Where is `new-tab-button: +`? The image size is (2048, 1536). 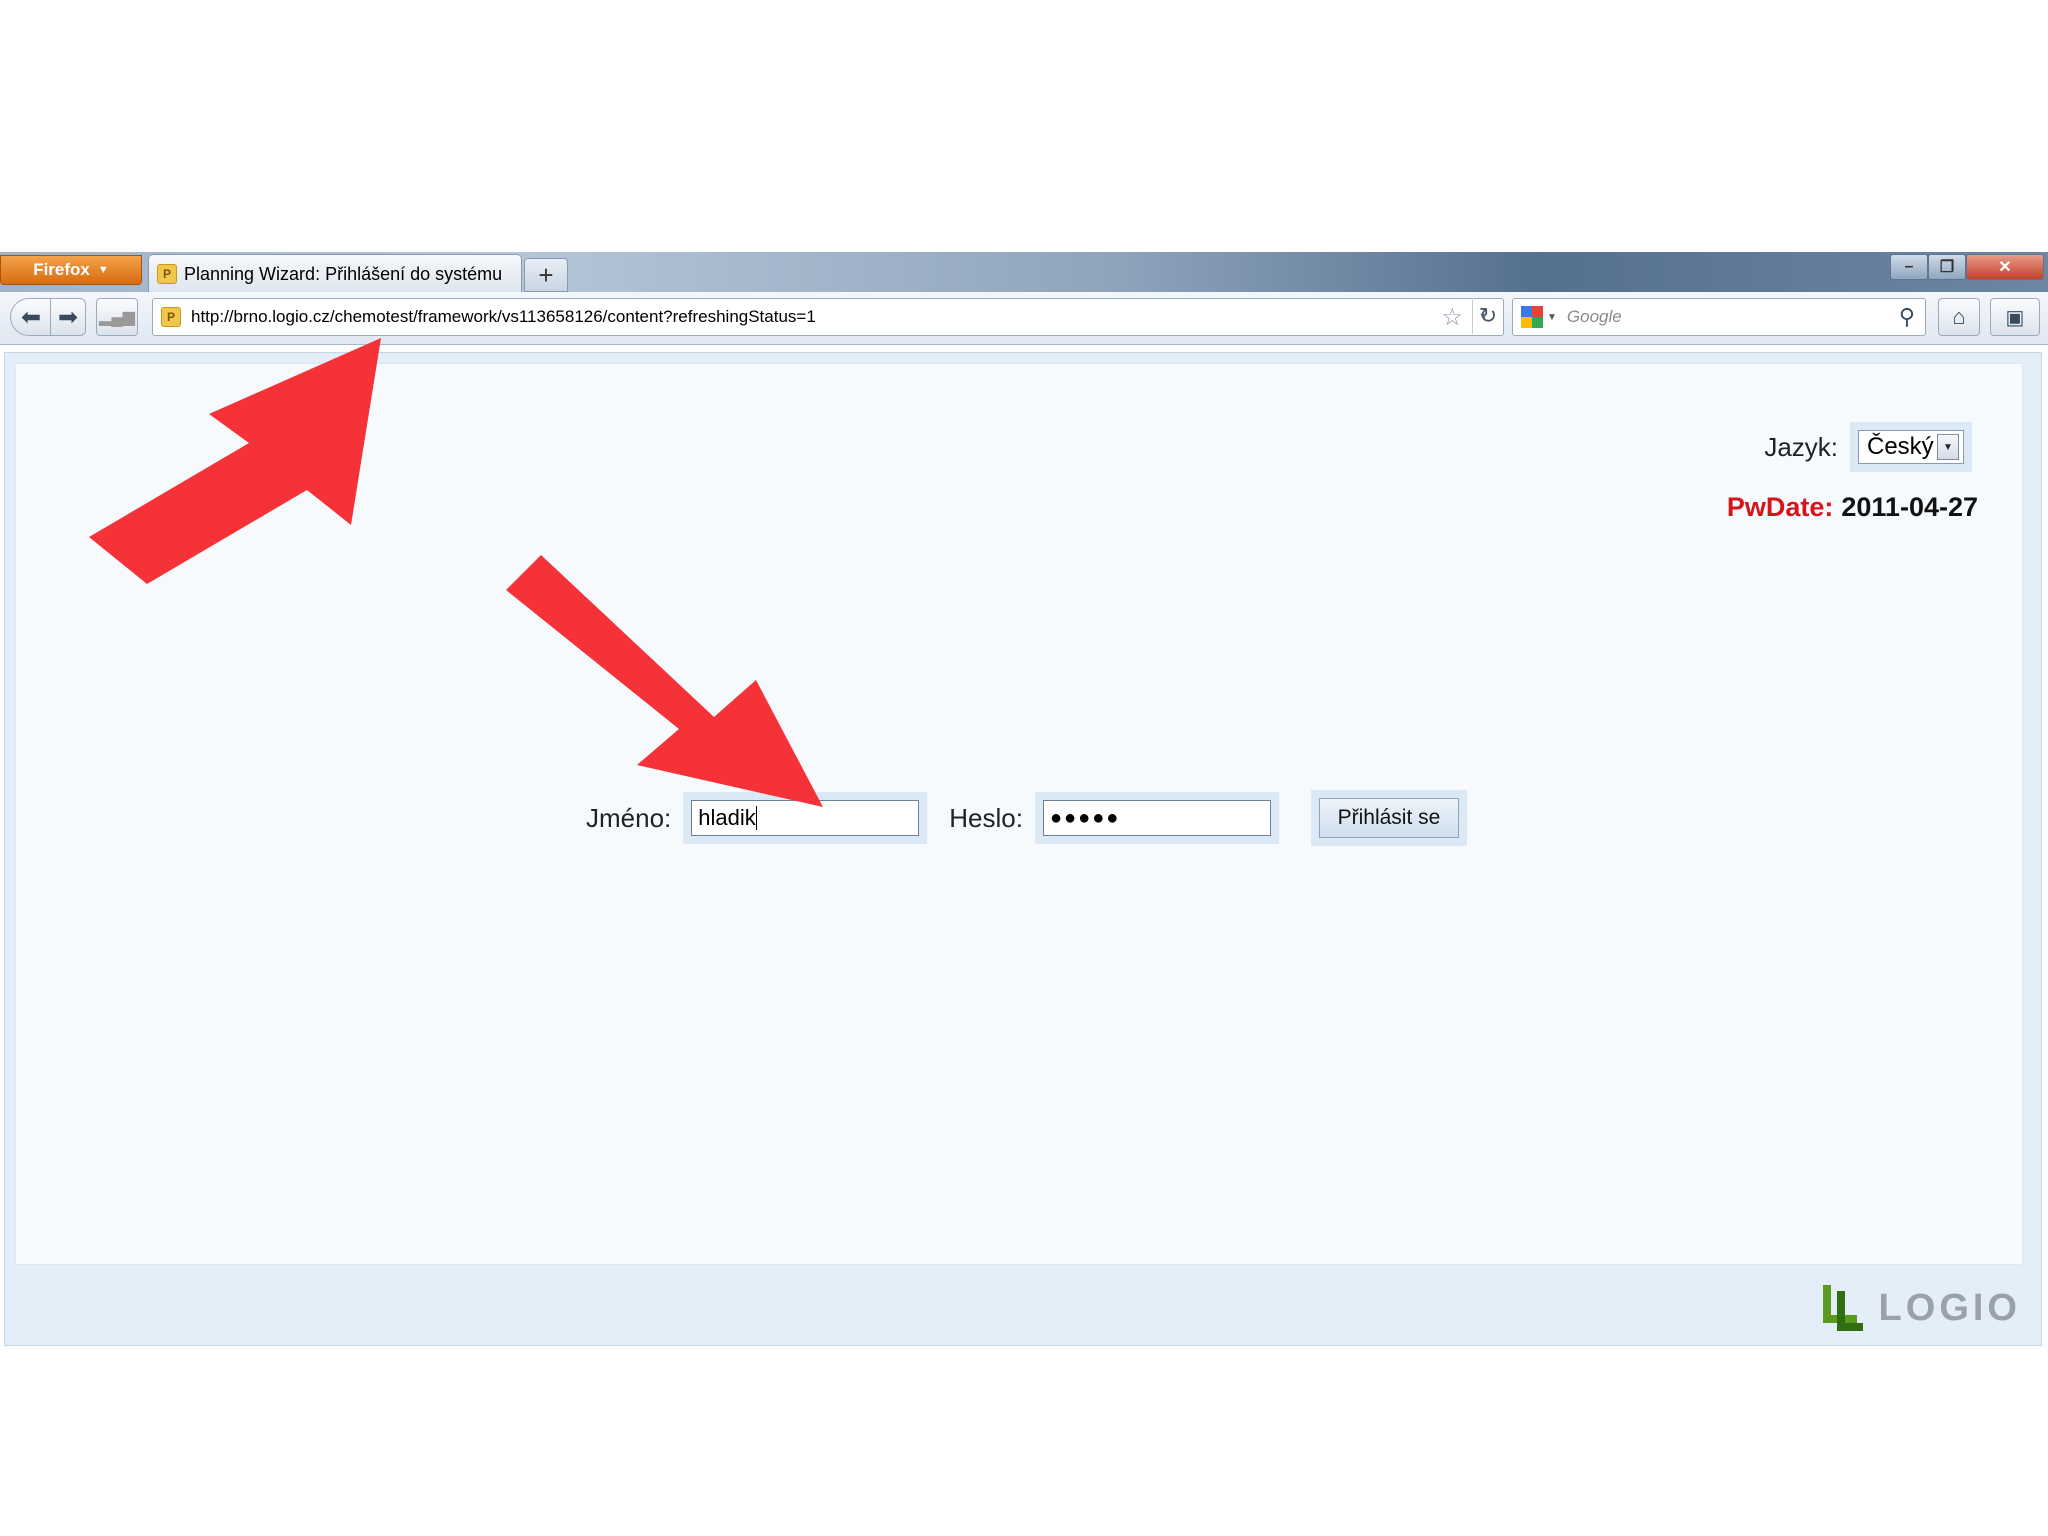
new-tab-button: + is located at coordinates (546, 275).